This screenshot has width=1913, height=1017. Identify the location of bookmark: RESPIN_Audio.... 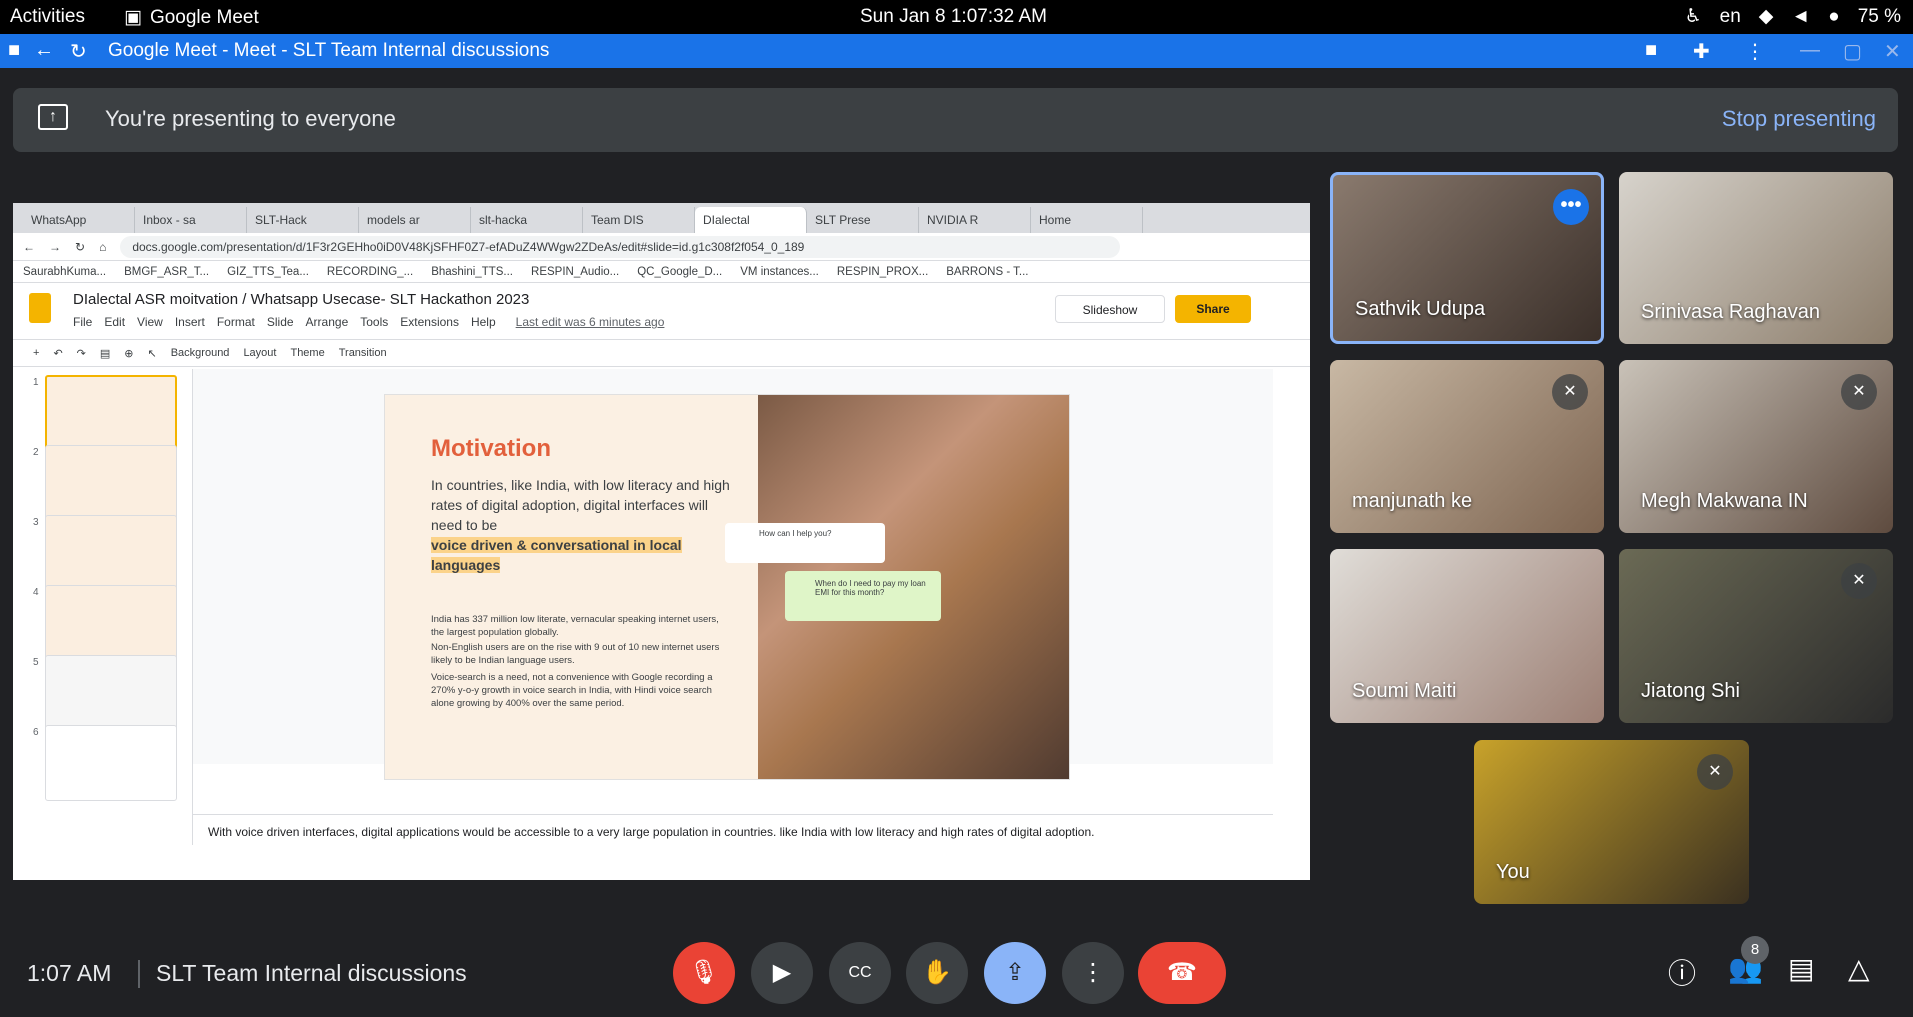
(575, 272).